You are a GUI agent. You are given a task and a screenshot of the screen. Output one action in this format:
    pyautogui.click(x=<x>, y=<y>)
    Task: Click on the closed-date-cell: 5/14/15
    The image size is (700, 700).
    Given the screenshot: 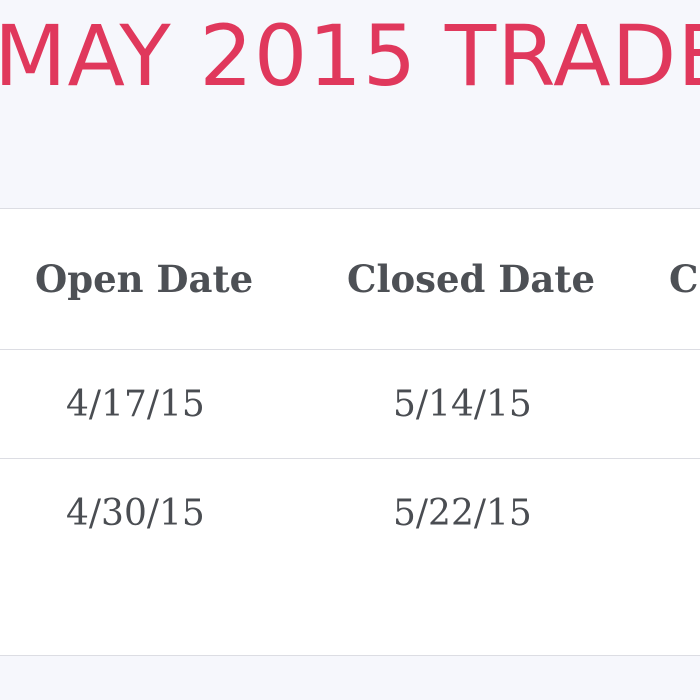 What is the action you would take?
    pyautogui.click(x=454, y=404)
    